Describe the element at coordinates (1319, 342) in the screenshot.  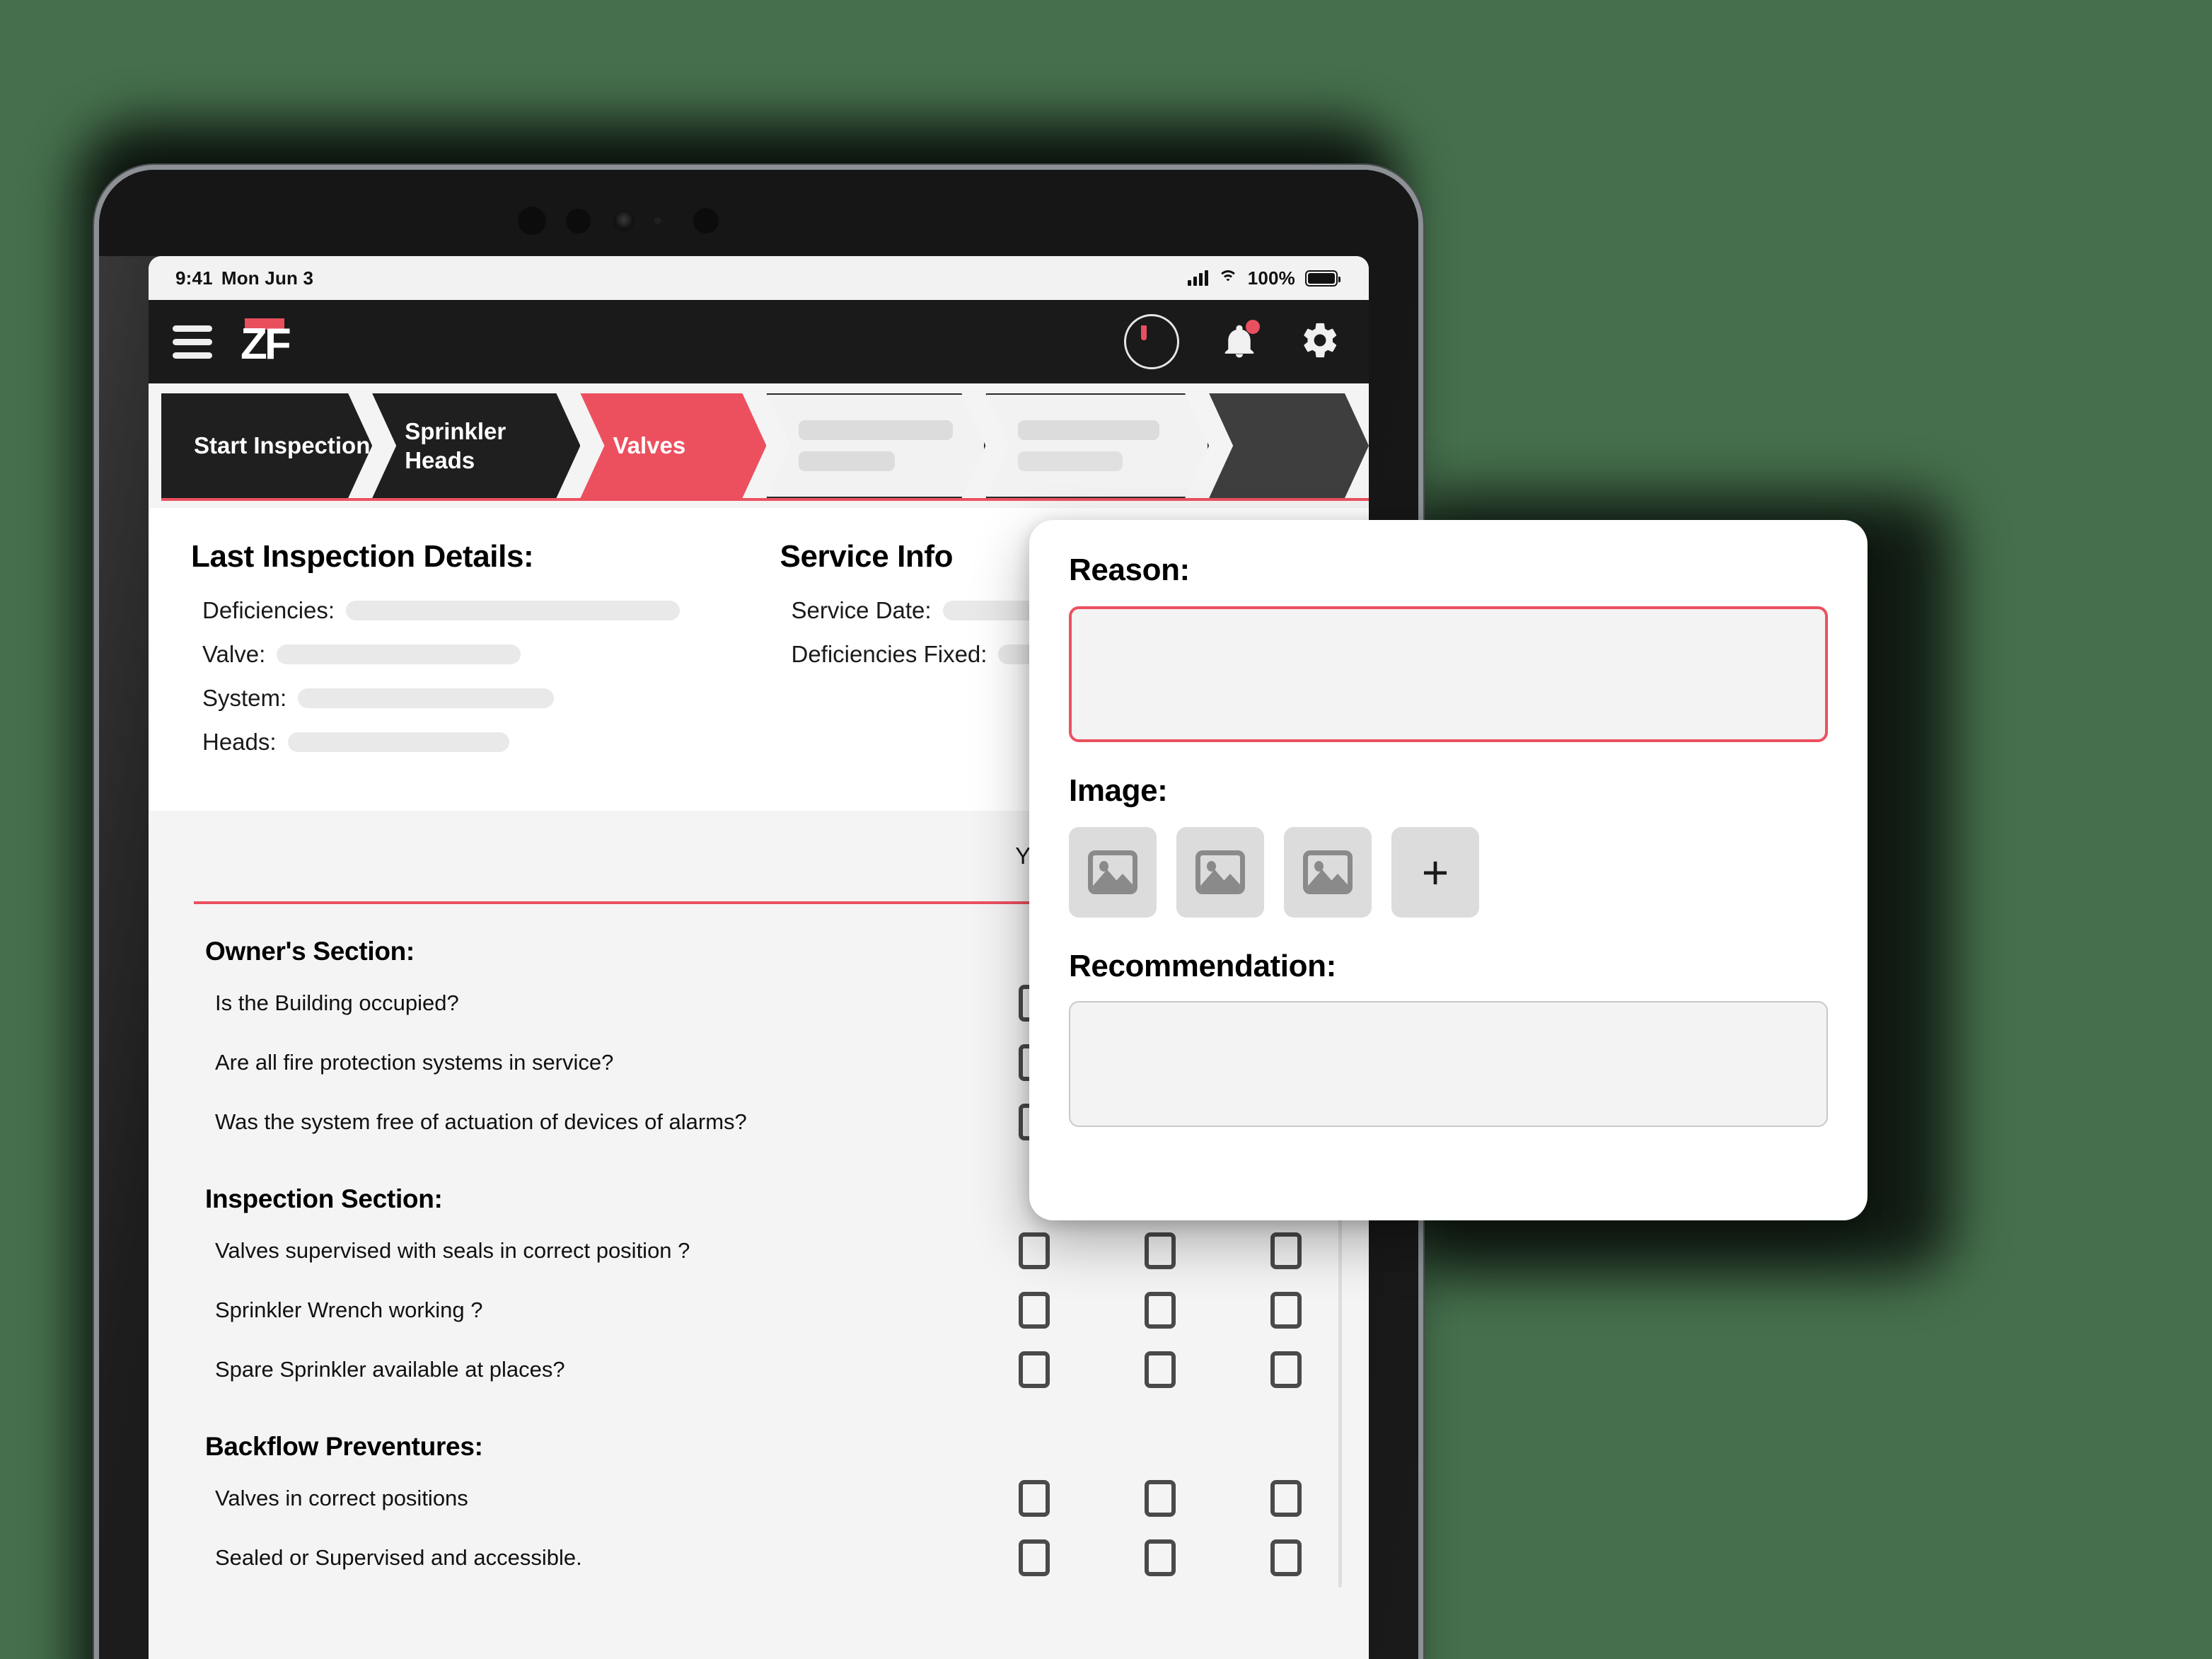
I see `settings-gear-icon` at that location.